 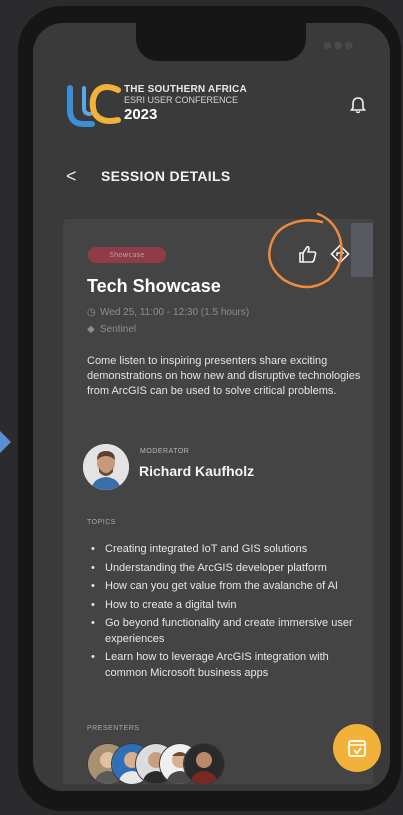 What do you see at coordinates (166, 176) in the screenshot?
I see `page-title: SESSION DETAILS` at bounding box center [166, 176].